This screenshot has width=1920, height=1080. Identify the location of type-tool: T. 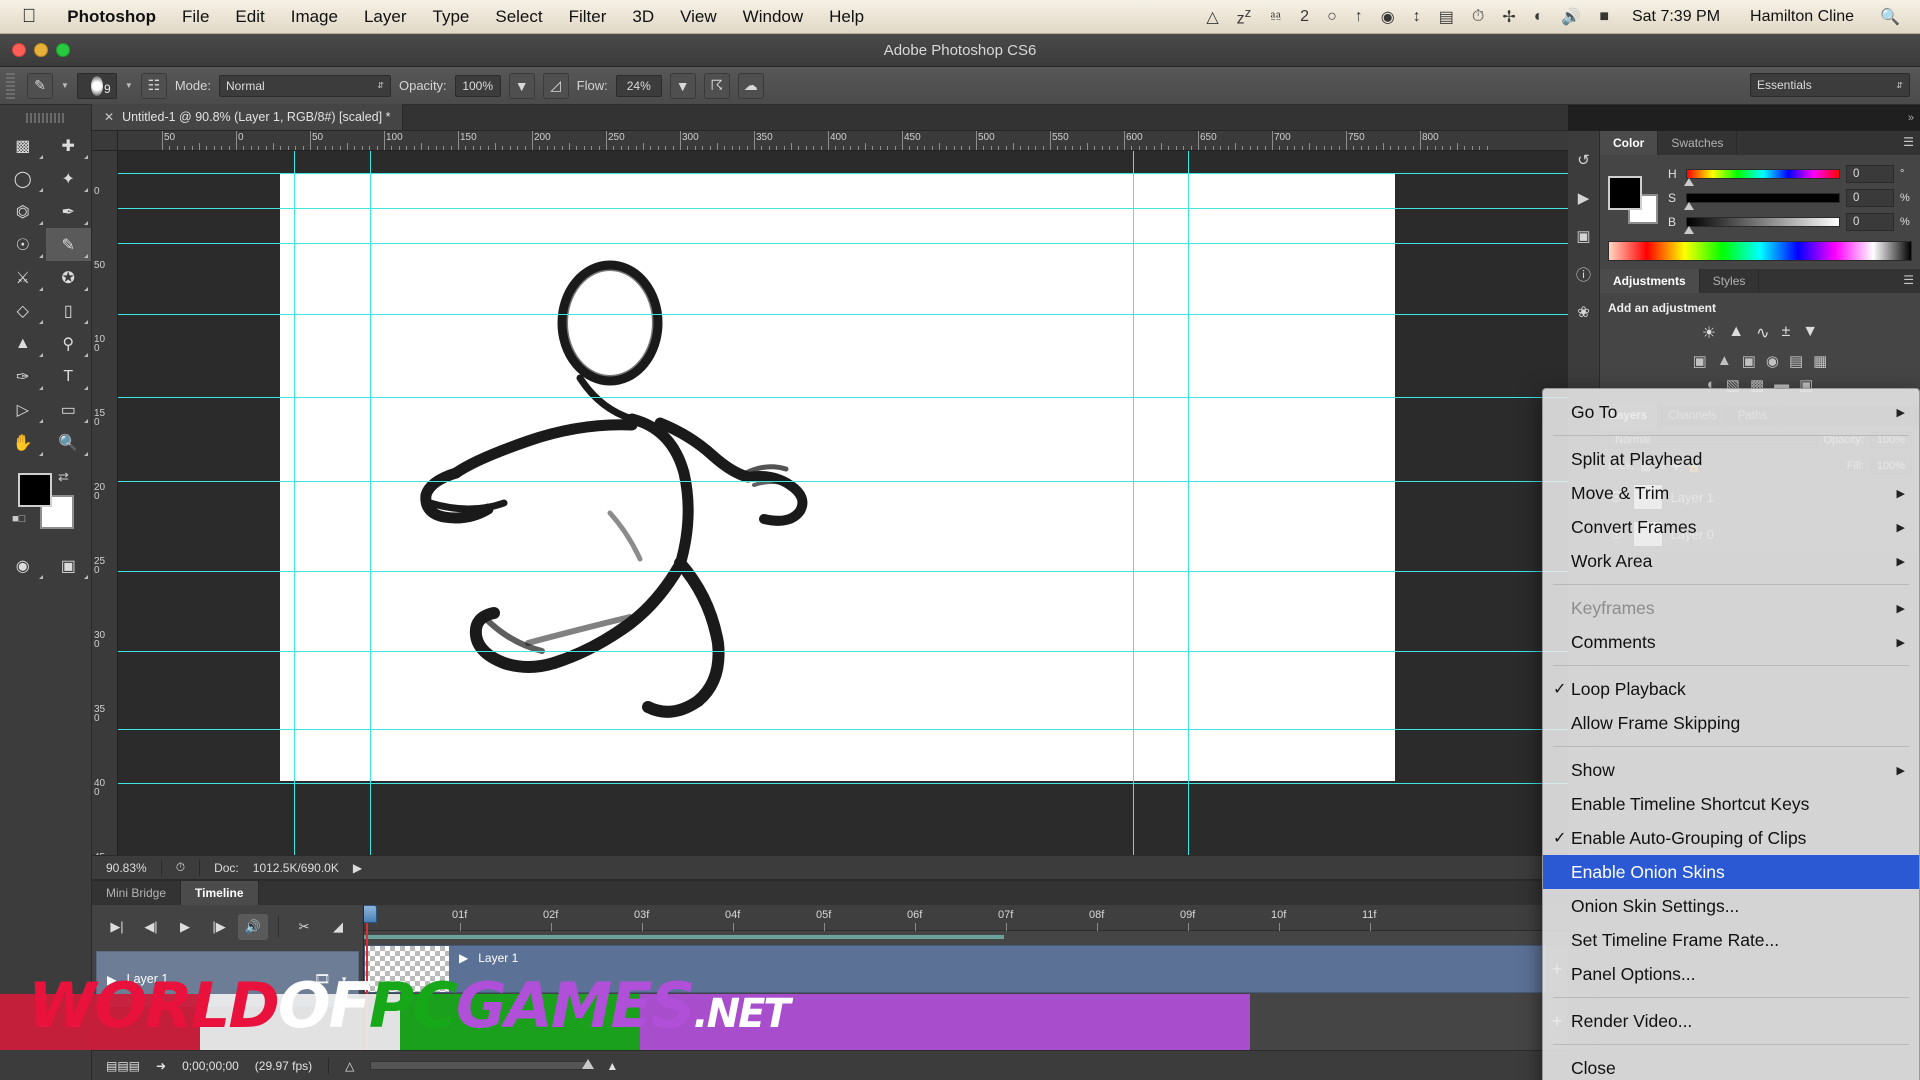
(69, 376).